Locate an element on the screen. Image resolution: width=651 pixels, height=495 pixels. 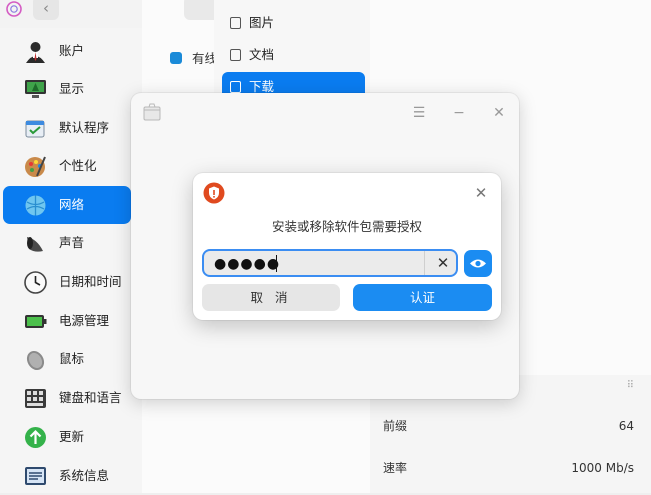
keyboard-icon is located at coordinates (35, 398).